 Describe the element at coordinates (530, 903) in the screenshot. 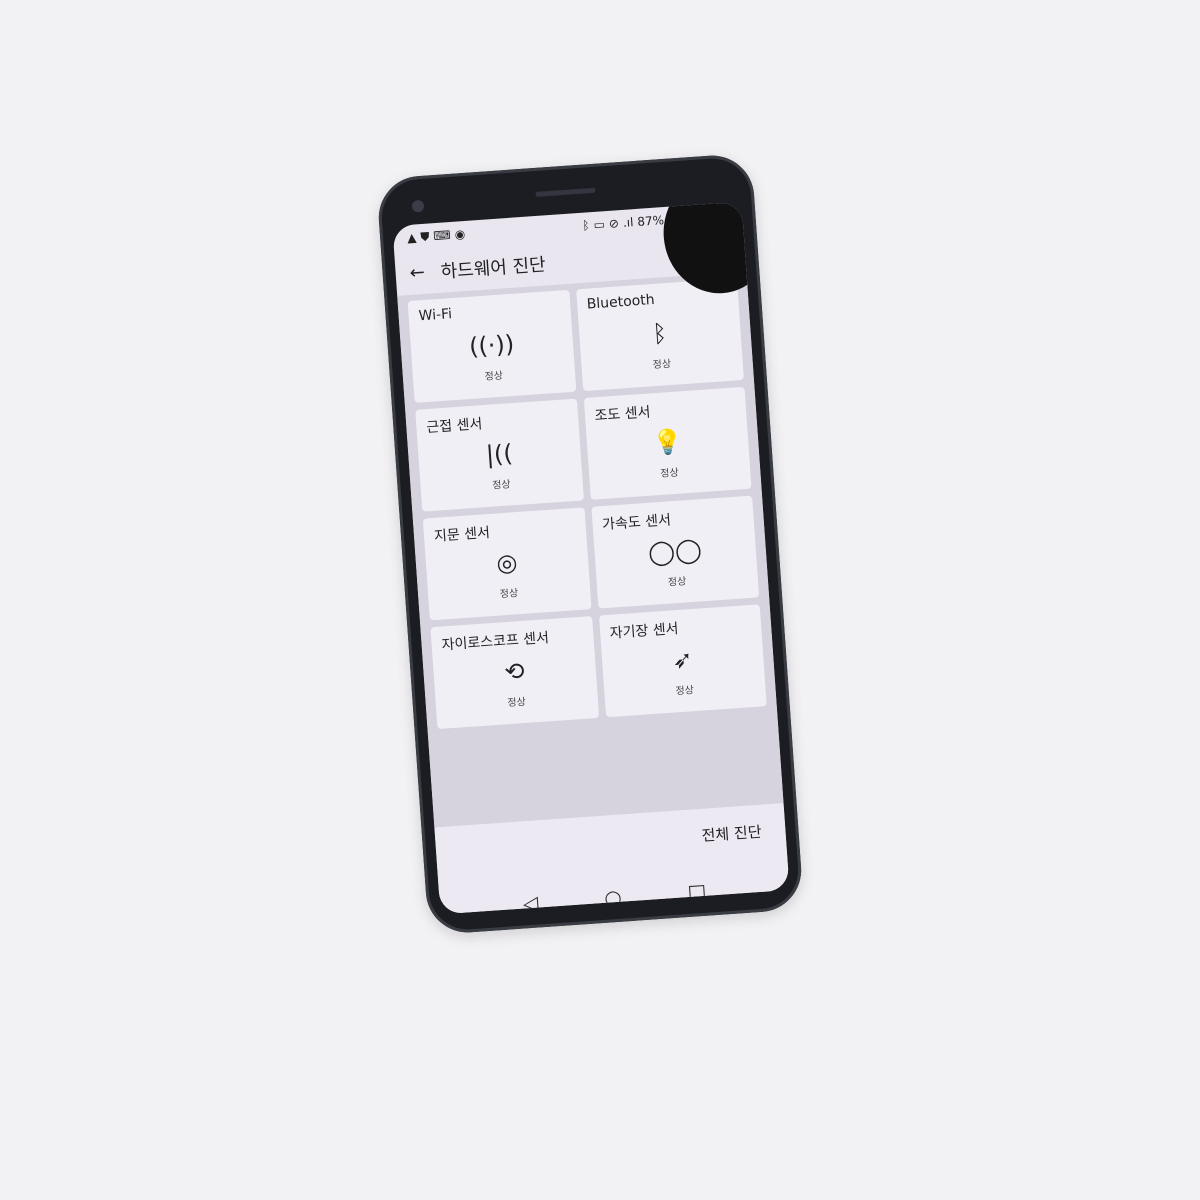

I see `nav-back-icon: ◁` at that location.